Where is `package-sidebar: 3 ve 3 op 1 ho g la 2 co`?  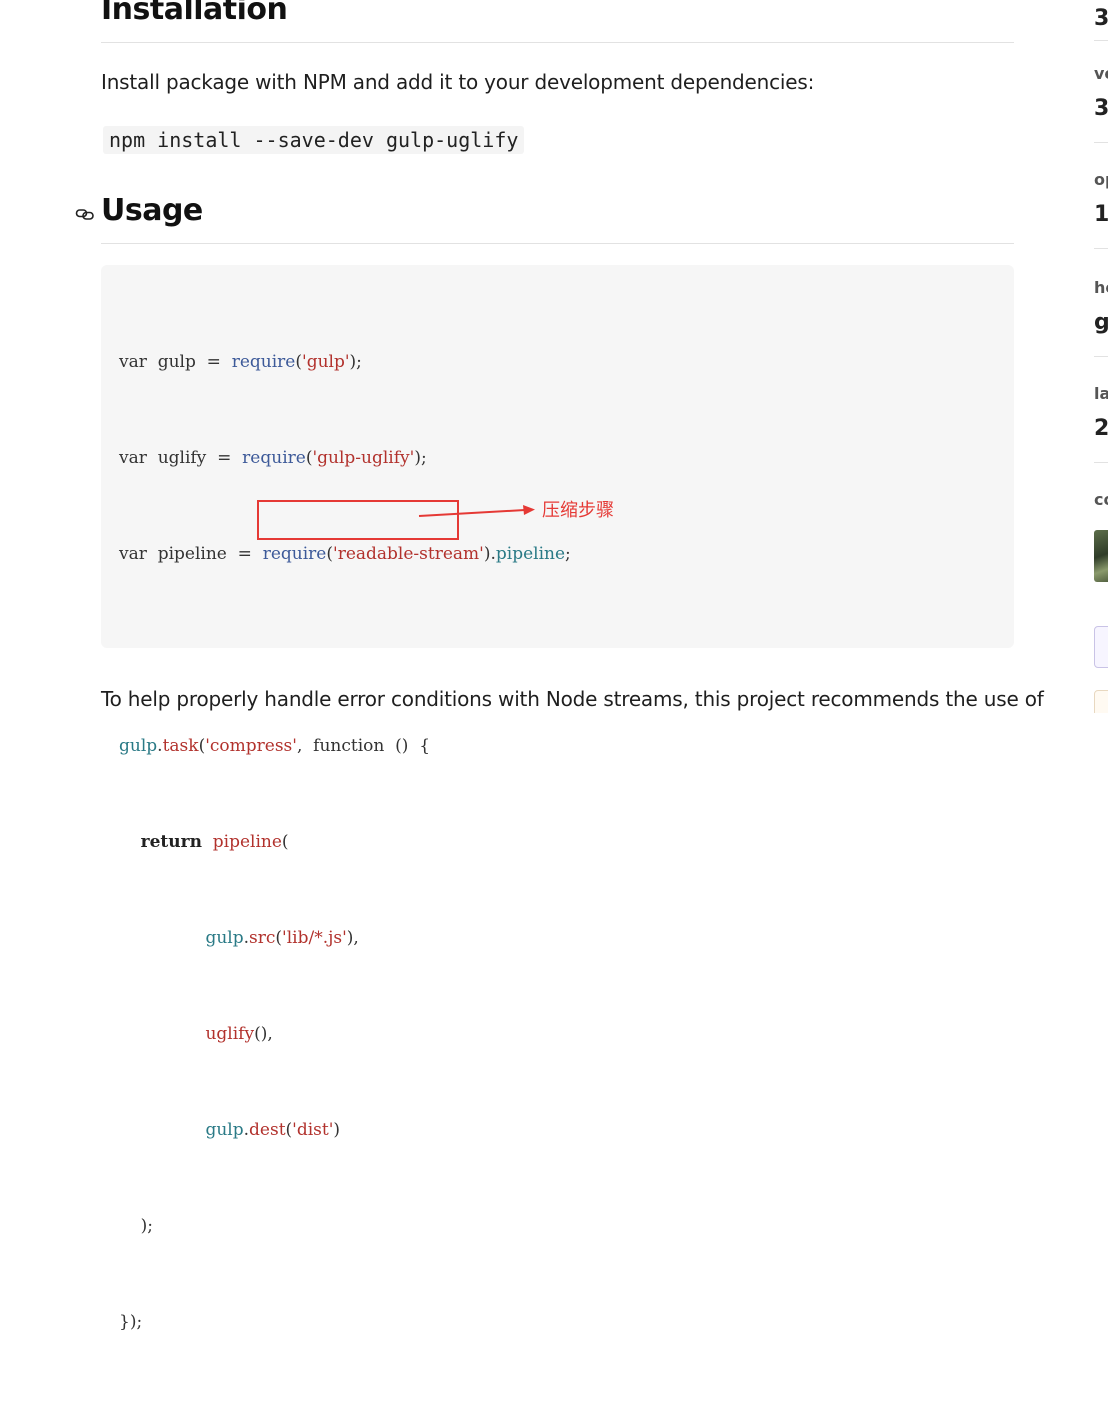 package-sidebar: 3 ve 3 op 1 ho g la 2 co is located at coordinates (1101, 356).